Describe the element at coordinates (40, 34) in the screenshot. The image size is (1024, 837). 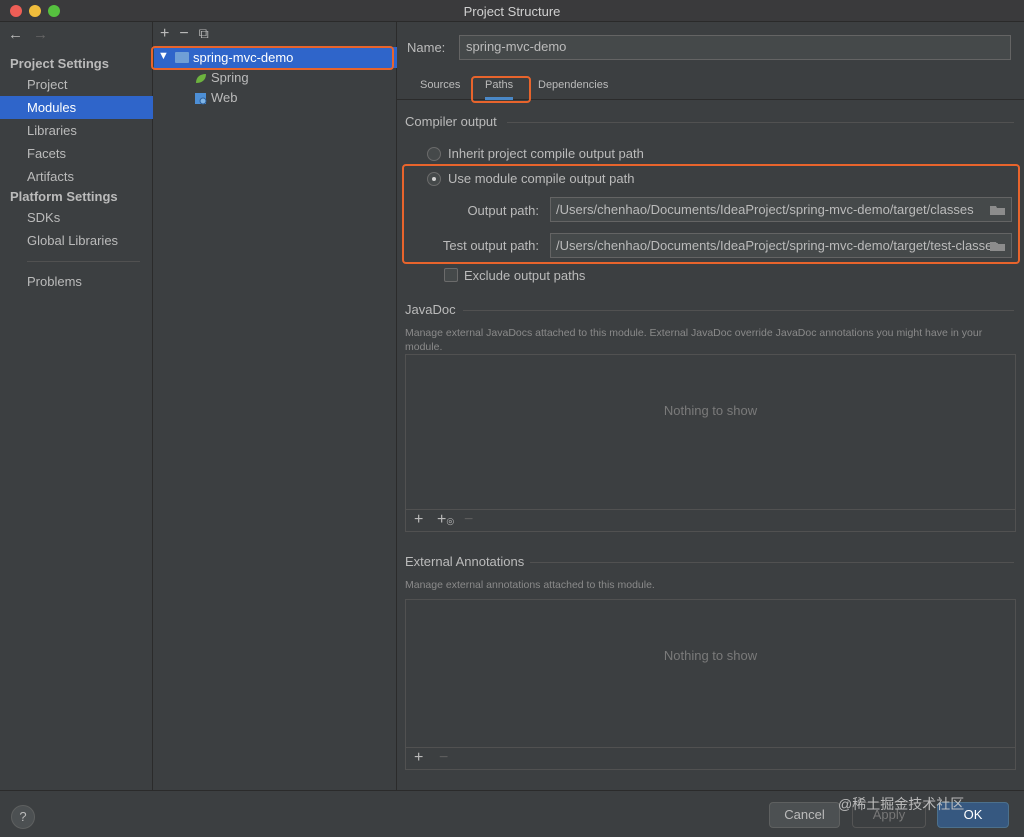
I see `arrow-right-icon: →` at that location.